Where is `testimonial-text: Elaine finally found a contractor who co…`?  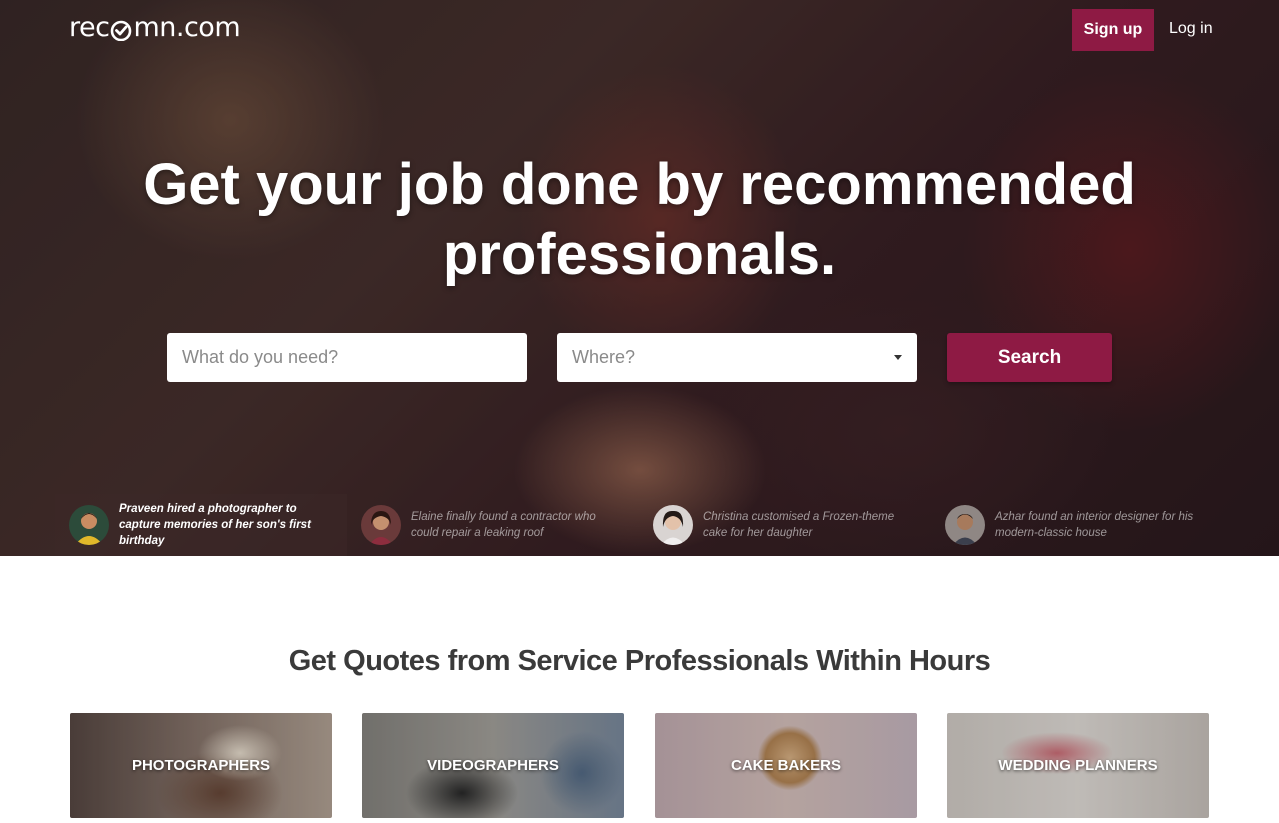 testimonial-text: Elaine finally found a contractor who co… is located at coordinates (503, 525).